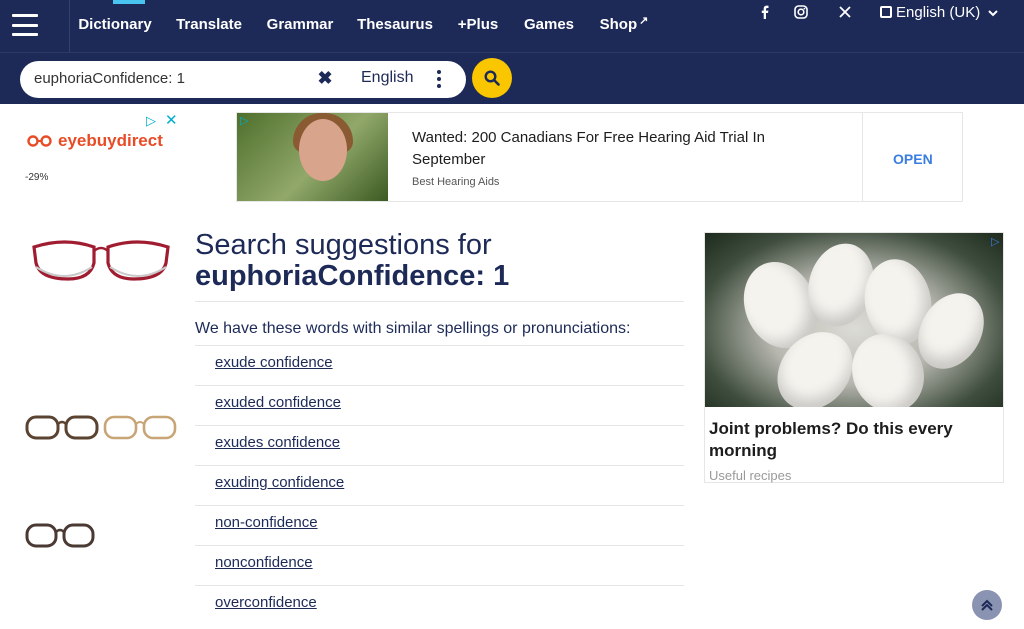 This screenshot has width=1024, height=629. I want to click on title-divider, so click(439, 301).